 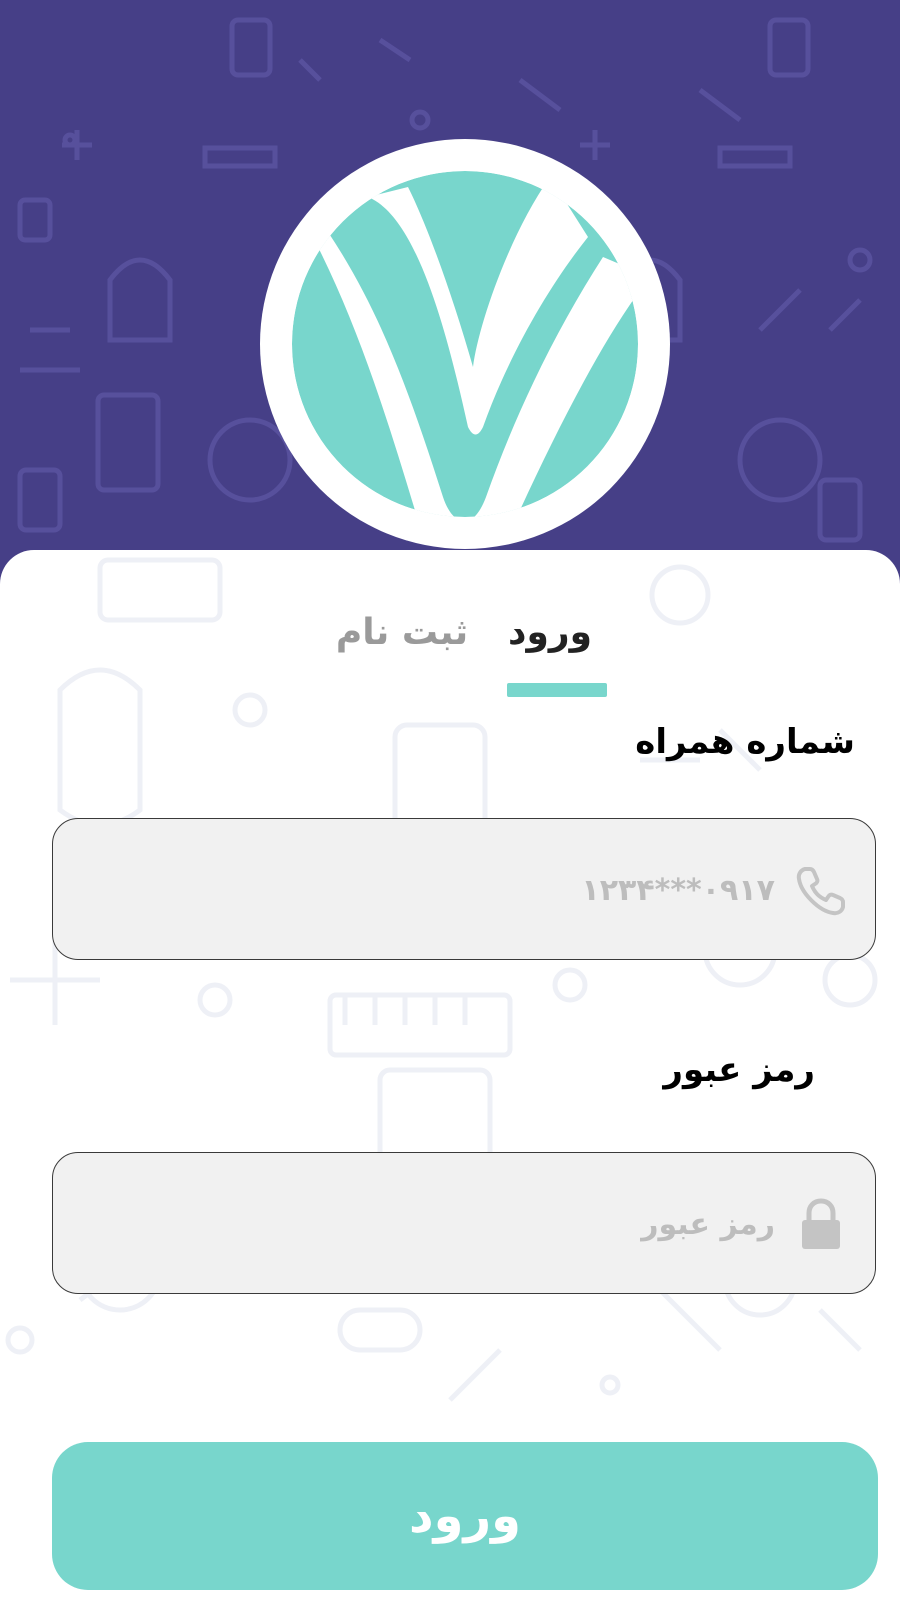 I want to click on tab-login: ورود, so click(x=550, y=633).